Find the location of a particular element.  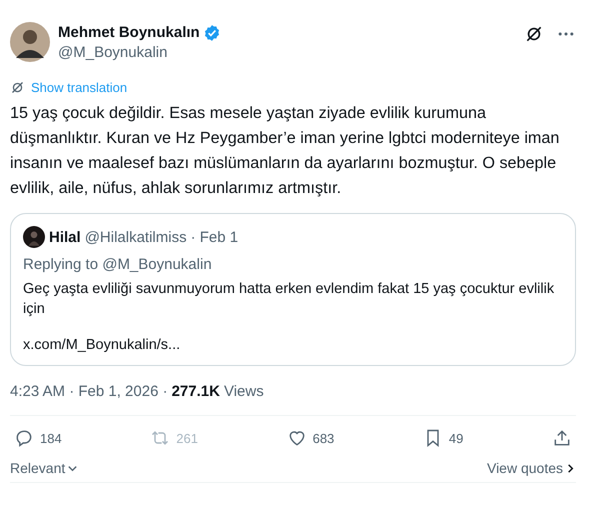

quoted-author-name: Hilal is located at coordinates (65, 237).